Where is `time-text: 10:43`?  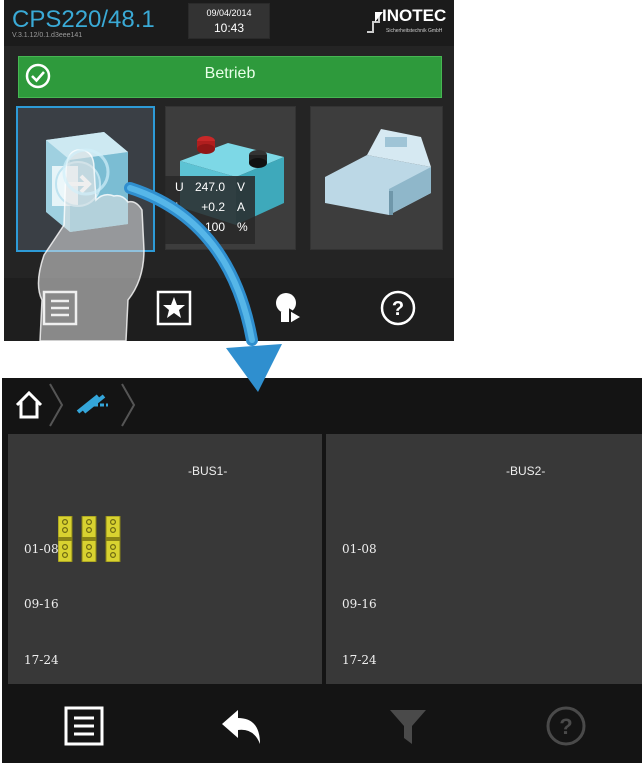
time-text: 10:43 is located at coordinates (229, 28).